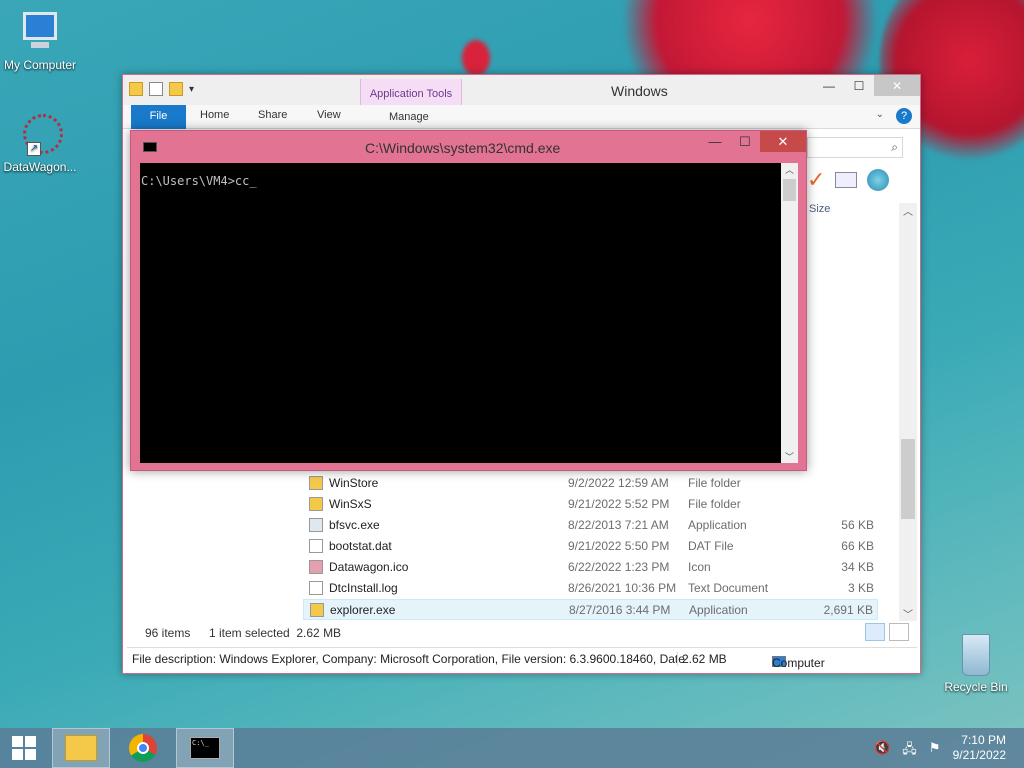 Image resolution: width=1024 pixels, height=768 pixels. Describe the element at coordinates (463, 148) in the screenshot. I see `cmd-title: C:\Windows\system32\cmd.exe` at that location.